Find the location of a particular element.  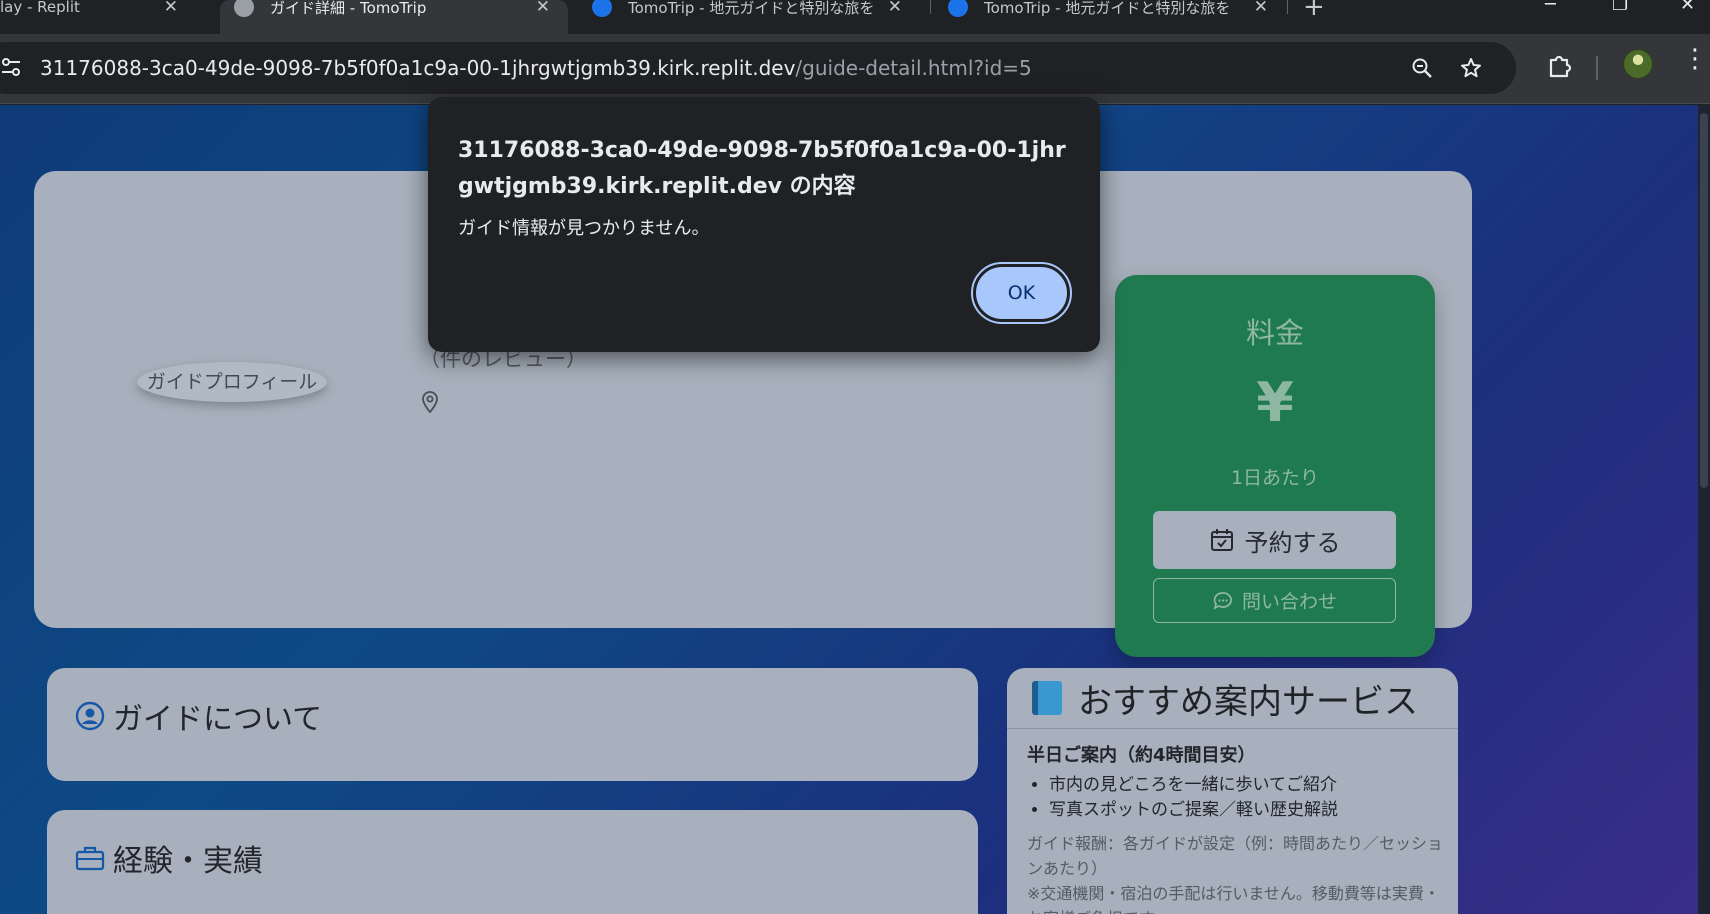

restore-icon: ❐ is located at coordinates (1620, 7).